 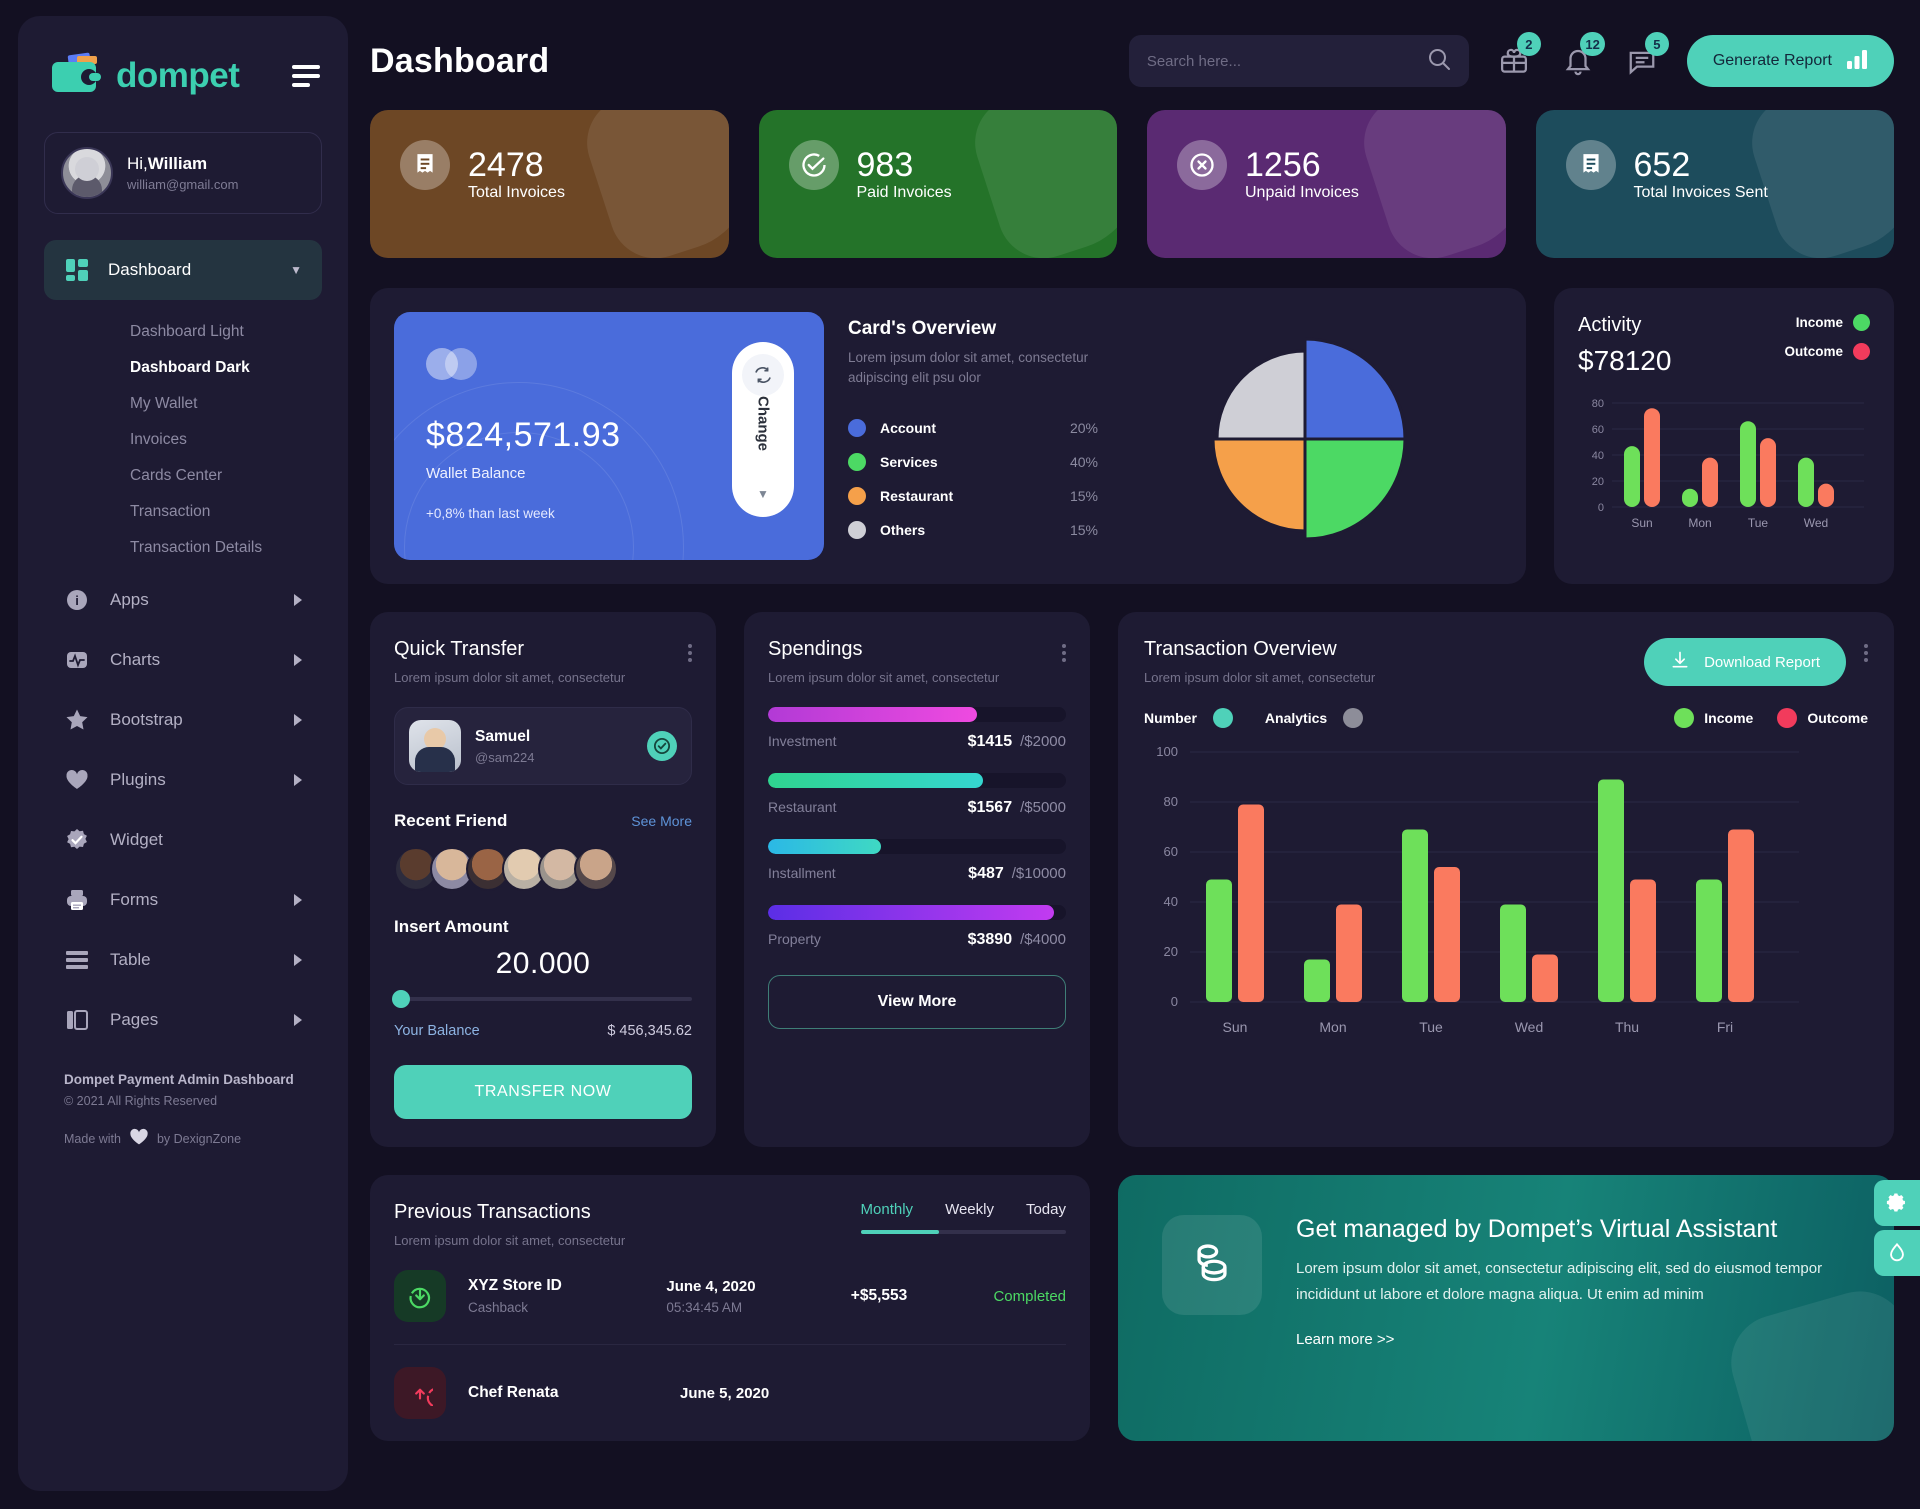 What do you see at coordinates (990, 807) in the screenshot?
I see `spending-value: $1567` at bounding box center [990, 807].